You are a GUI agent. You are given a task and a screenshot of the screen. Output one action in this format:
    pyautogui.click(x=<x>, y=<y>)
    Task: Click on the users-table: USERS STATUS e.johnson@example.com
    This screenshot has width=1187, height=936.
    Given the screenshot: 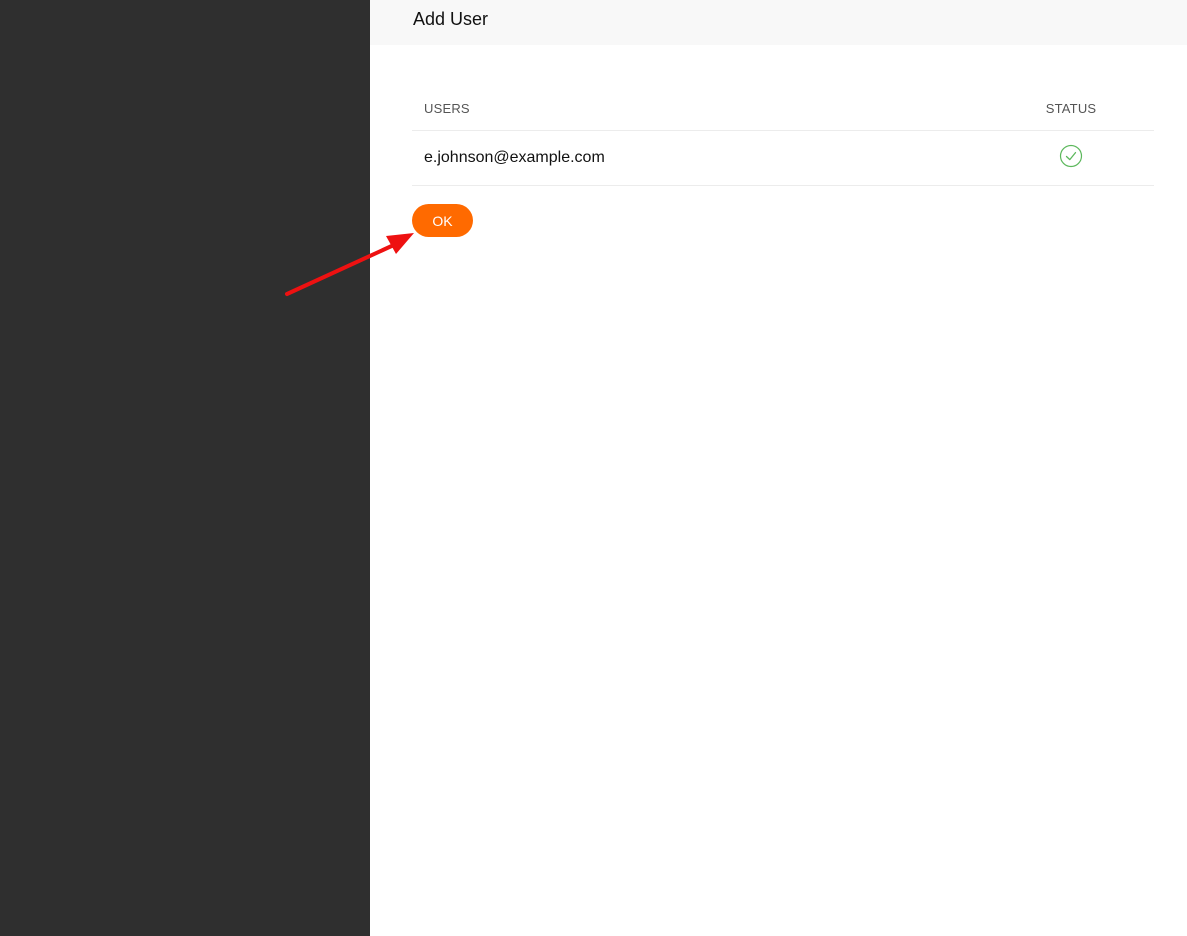 What is the action you would take?
    pyautogui.click(x=783, y=136)
    